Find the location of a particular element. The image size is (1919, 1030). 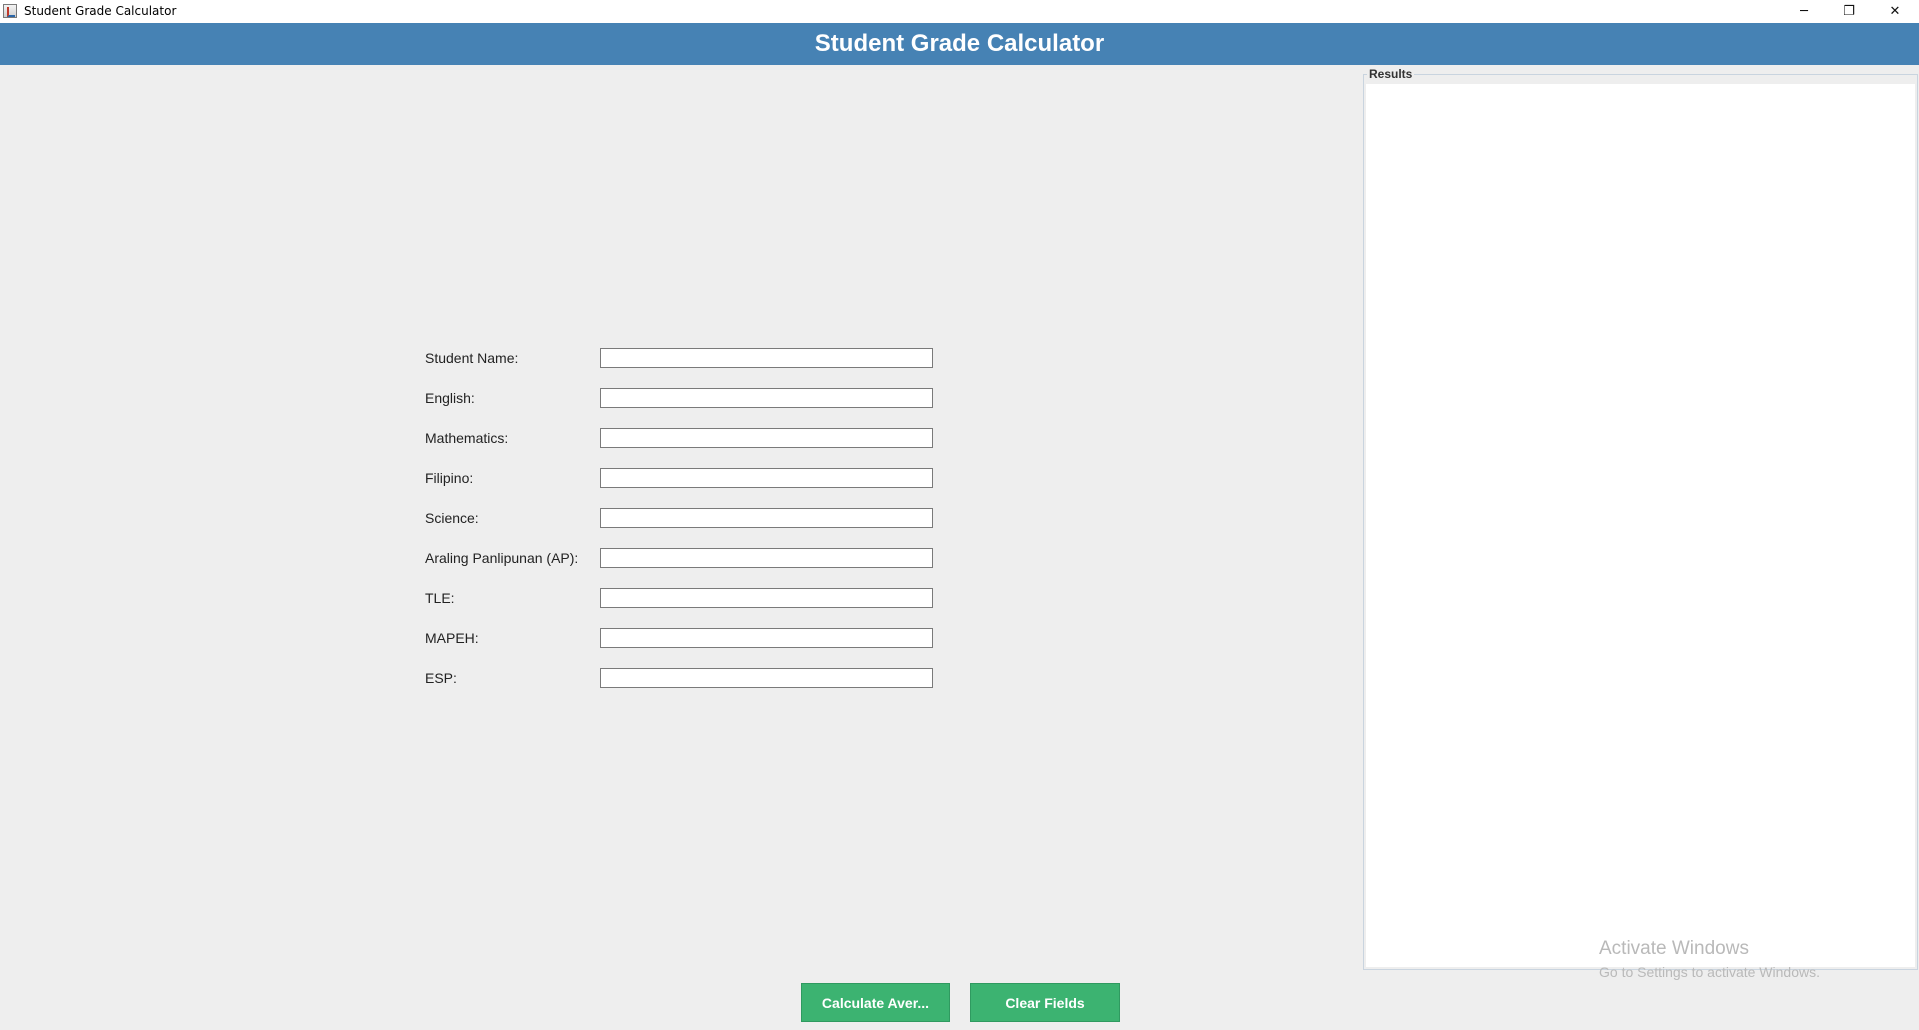

tle-label: TLE: is located at coordinates (440, 598).